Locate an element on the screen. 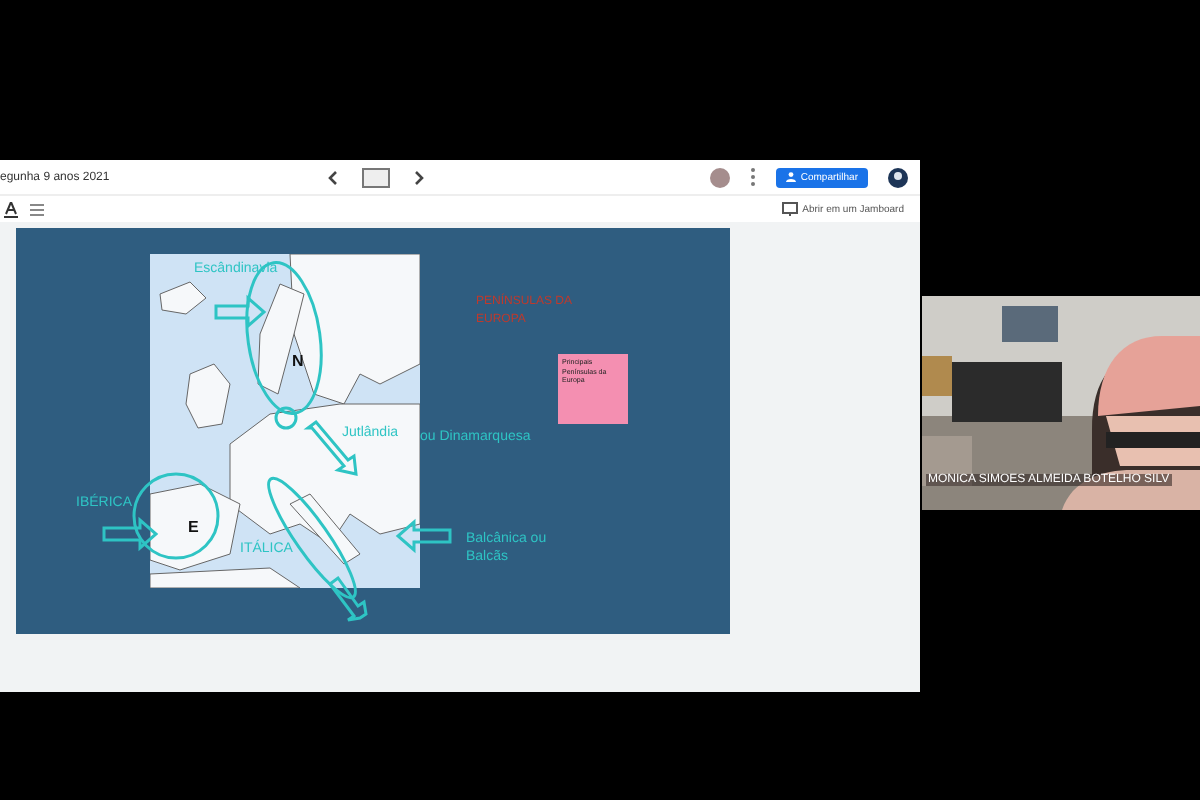  slide-thumbnail is located at coordinates (376, 177).